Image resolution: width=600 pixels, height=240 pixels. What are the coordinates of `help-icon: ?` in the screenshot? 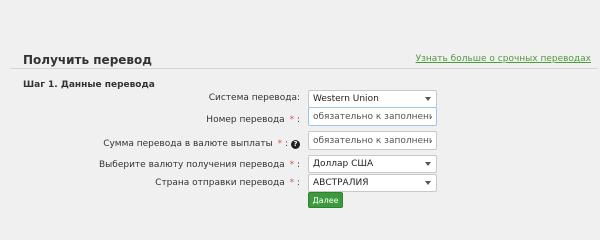 It's located at (295, 144).